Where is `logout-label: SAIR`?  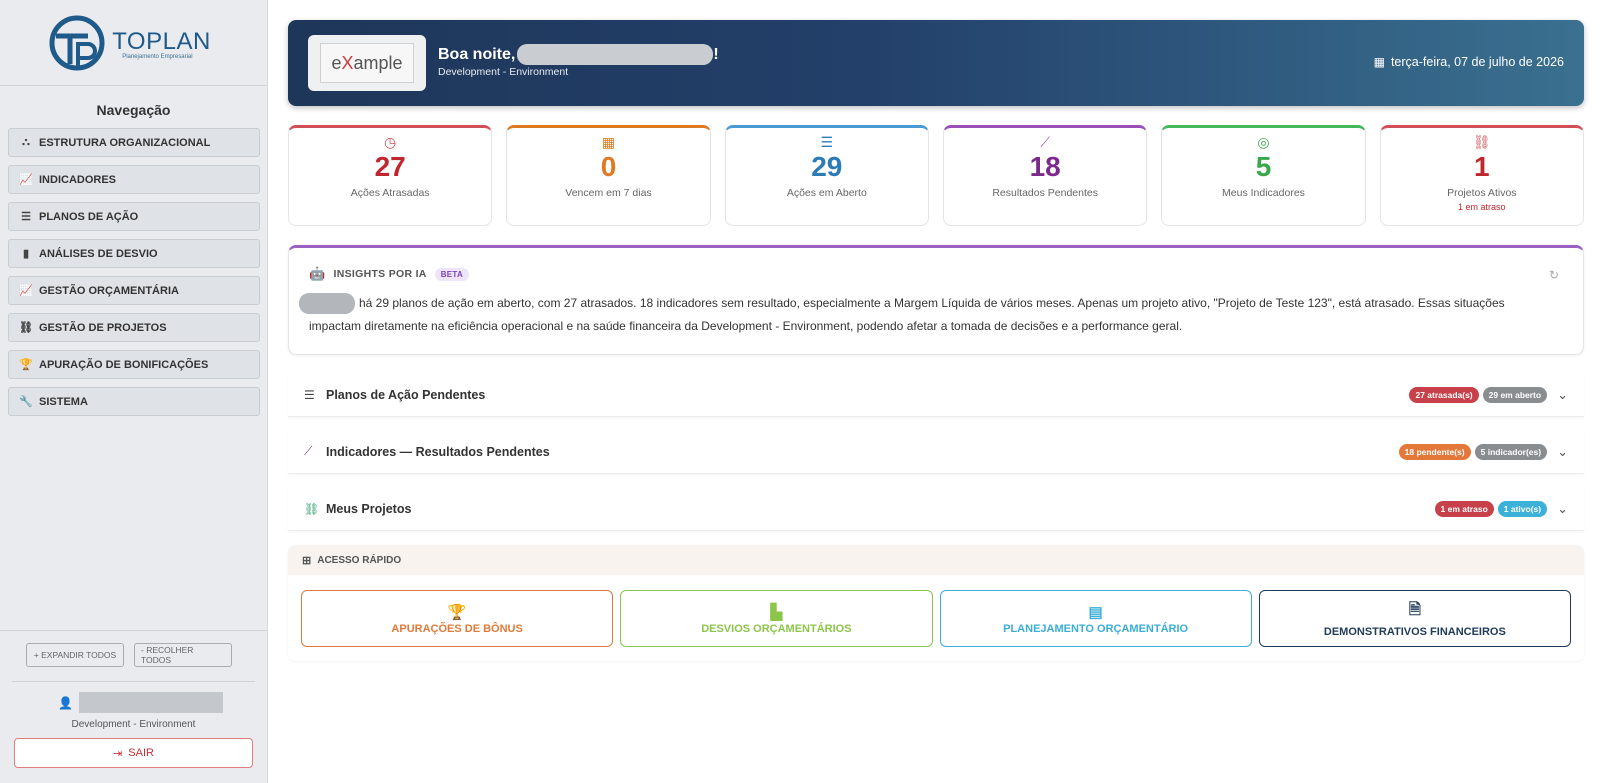 logout-label: SAIR is located at coordinates (141, 753).